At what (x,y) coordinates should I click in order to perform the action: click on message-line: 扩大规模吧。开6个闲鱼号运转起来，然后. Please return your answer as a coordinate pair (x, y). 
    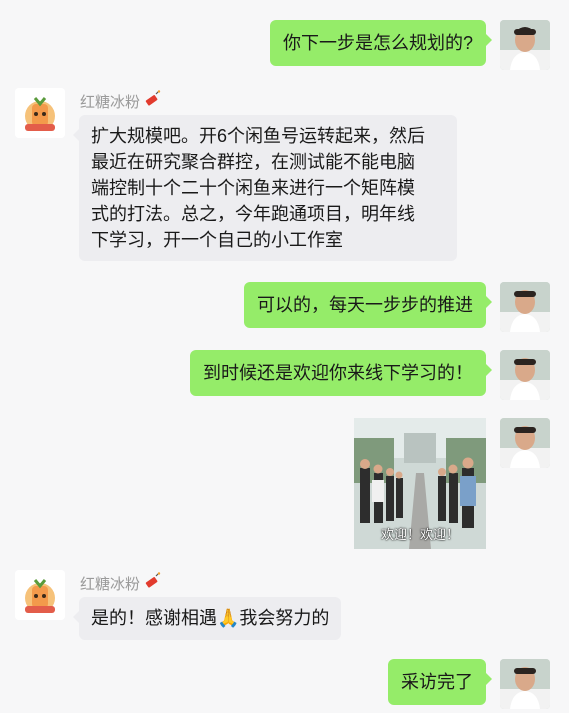
    Looking at the image, I should click on (258, 136).